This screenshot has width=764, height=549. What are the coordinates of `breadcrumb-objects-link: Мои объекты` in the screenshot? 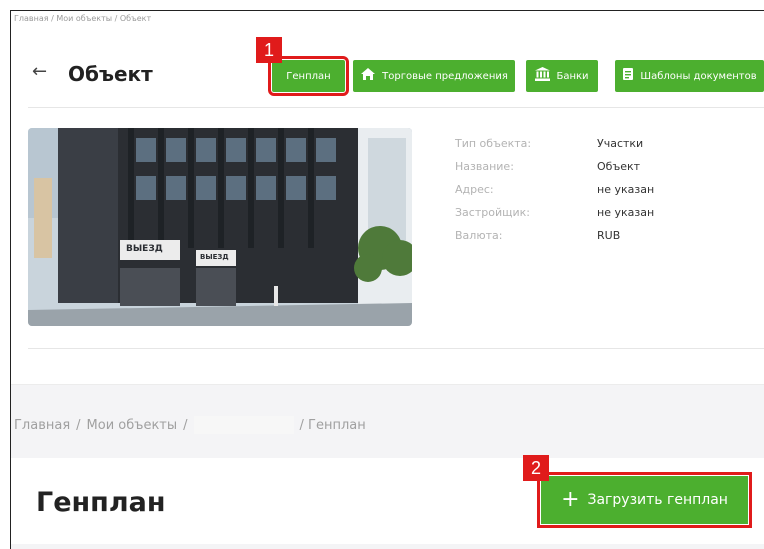 It's located at (132, 425).